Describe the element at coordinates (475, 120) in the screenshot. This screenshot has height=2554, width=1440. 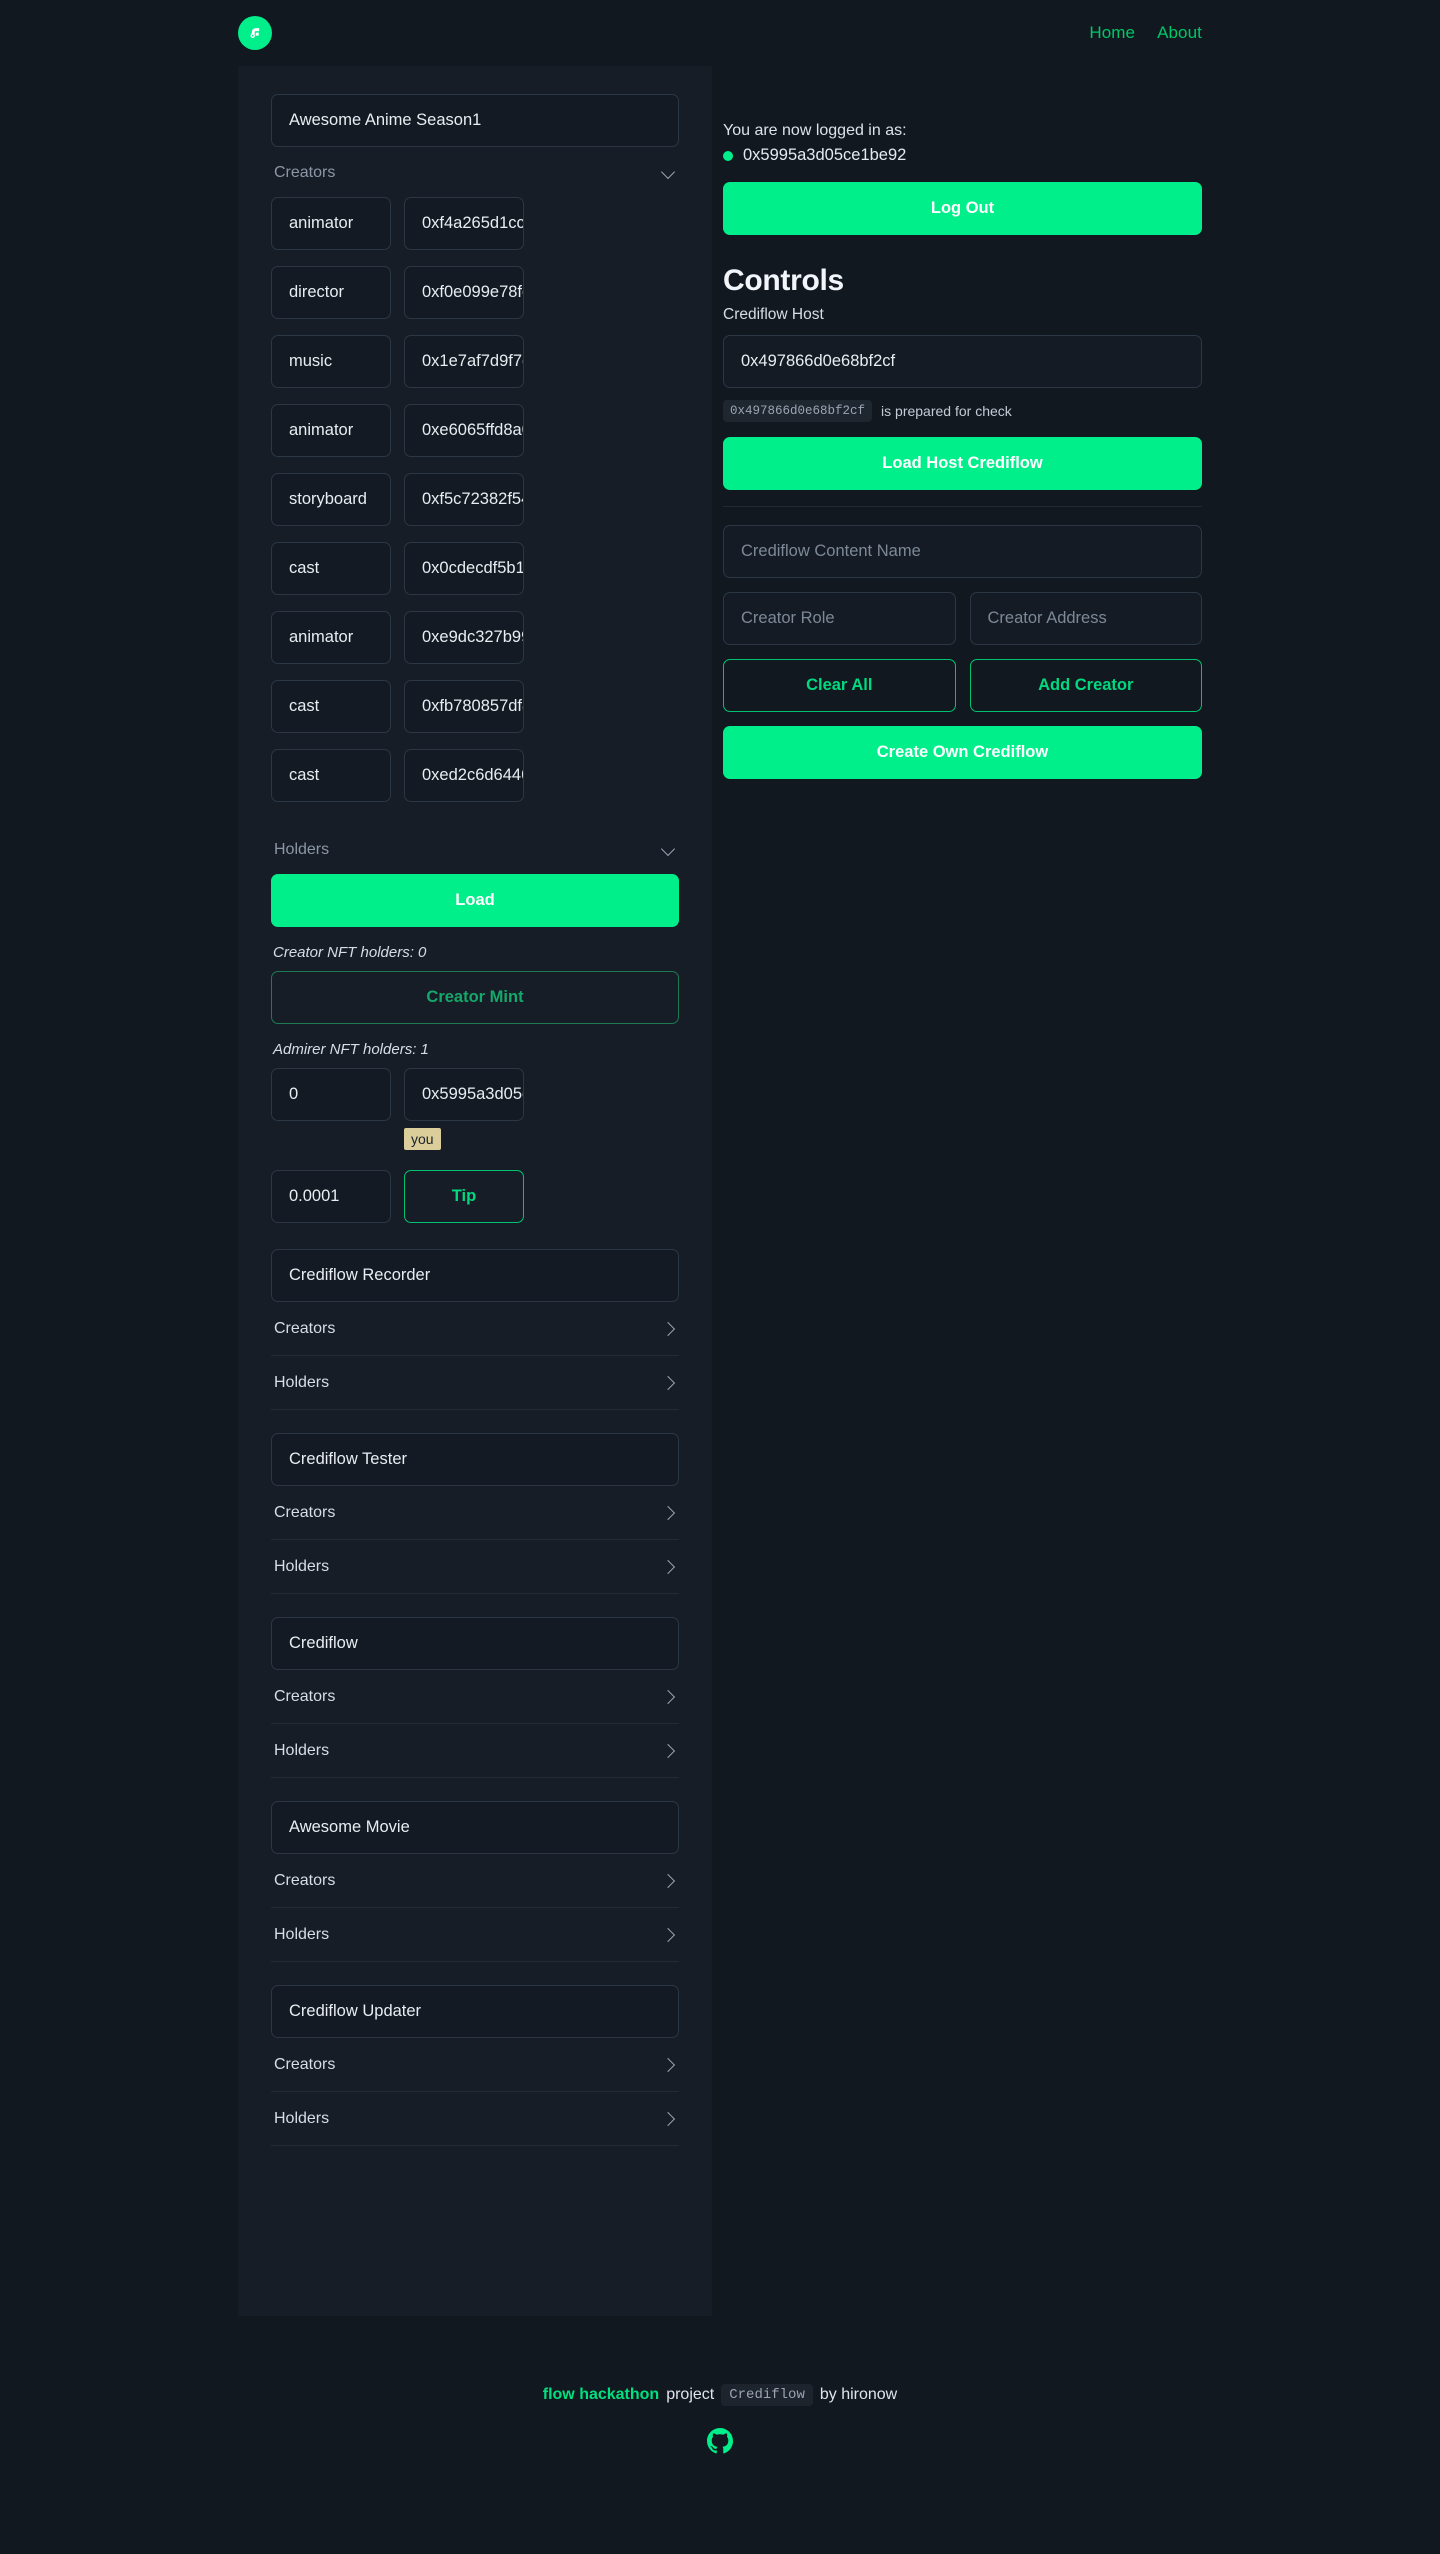
I see `content-name-display: Awesome Anime Season1` at that location.